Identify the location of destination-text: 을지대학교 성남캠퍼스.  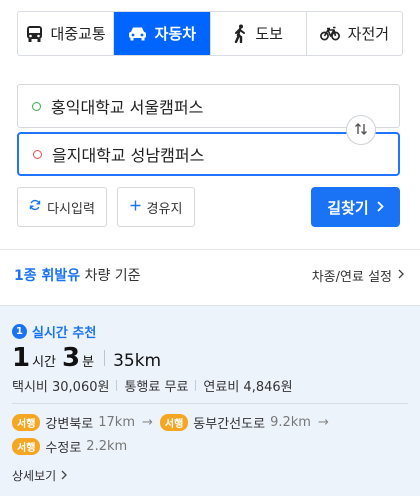
(128, 155).